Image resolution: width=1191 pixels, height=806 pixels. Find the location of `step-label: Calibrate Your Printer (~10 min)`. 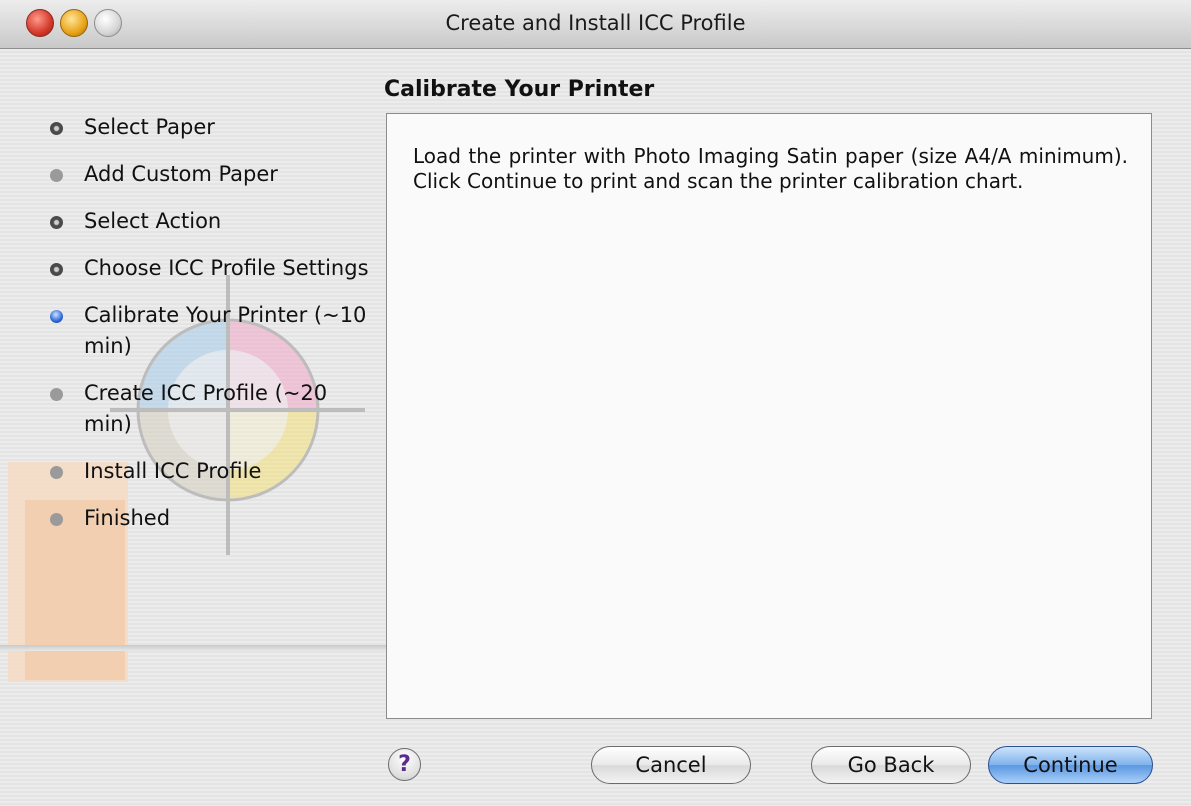

step-label: Calibrate Your Printer (~10 min) is located at coordinates (225, 330).